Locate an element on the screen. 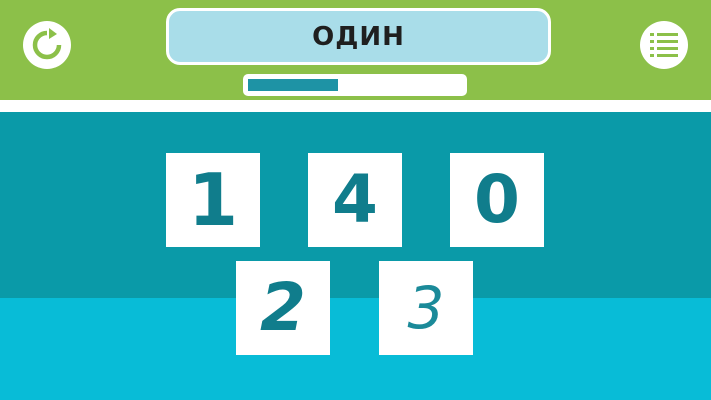 The width and height of the screenshot is (711, 400). card-digit: 4 is located at coordinates (355, 199).